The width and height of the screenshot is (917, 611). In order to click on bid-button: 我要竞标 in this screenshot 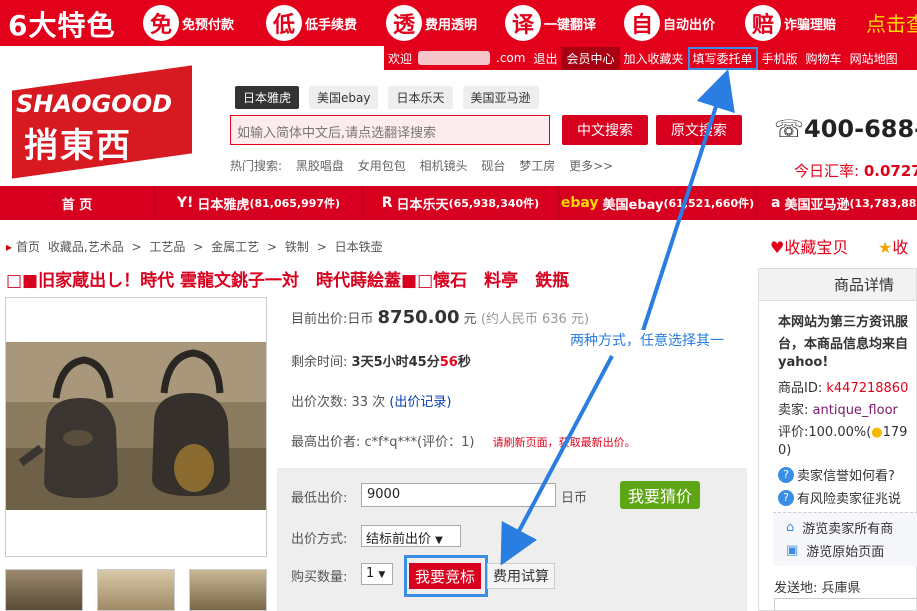, I will do `click(445, 576)`.